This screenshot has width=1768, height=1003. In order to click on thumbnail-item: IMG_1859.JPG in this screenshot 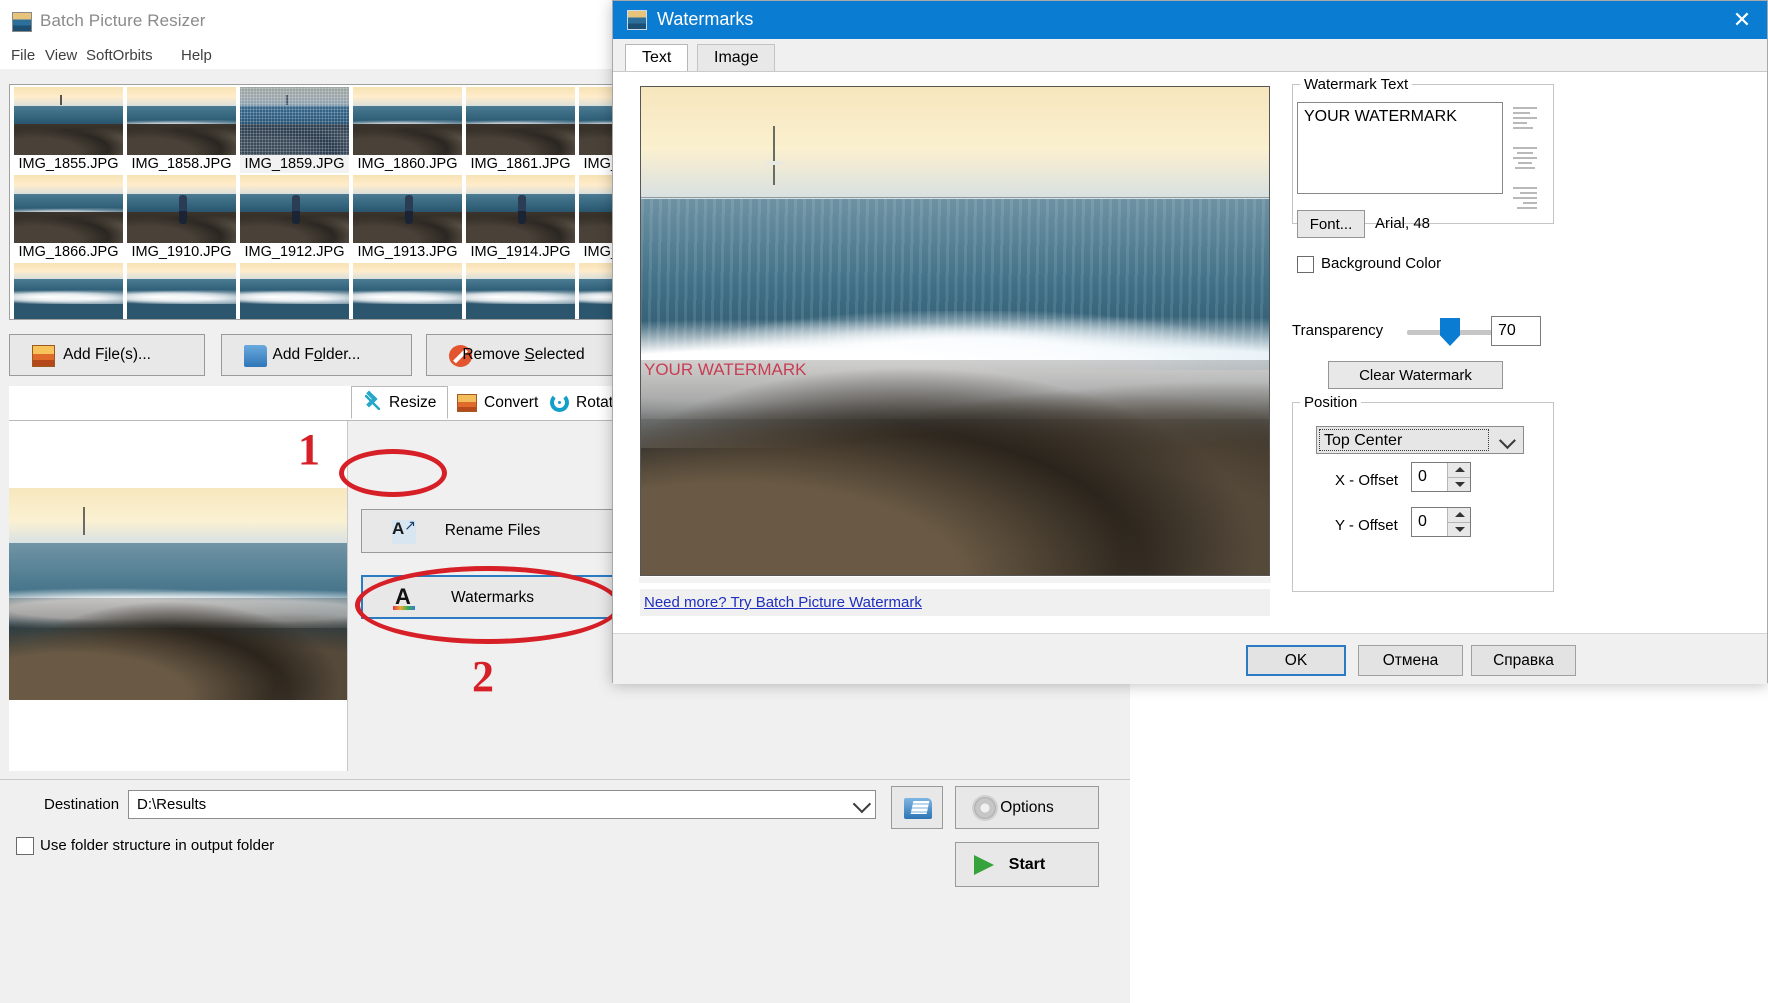, I will do `click(294, 130)`.